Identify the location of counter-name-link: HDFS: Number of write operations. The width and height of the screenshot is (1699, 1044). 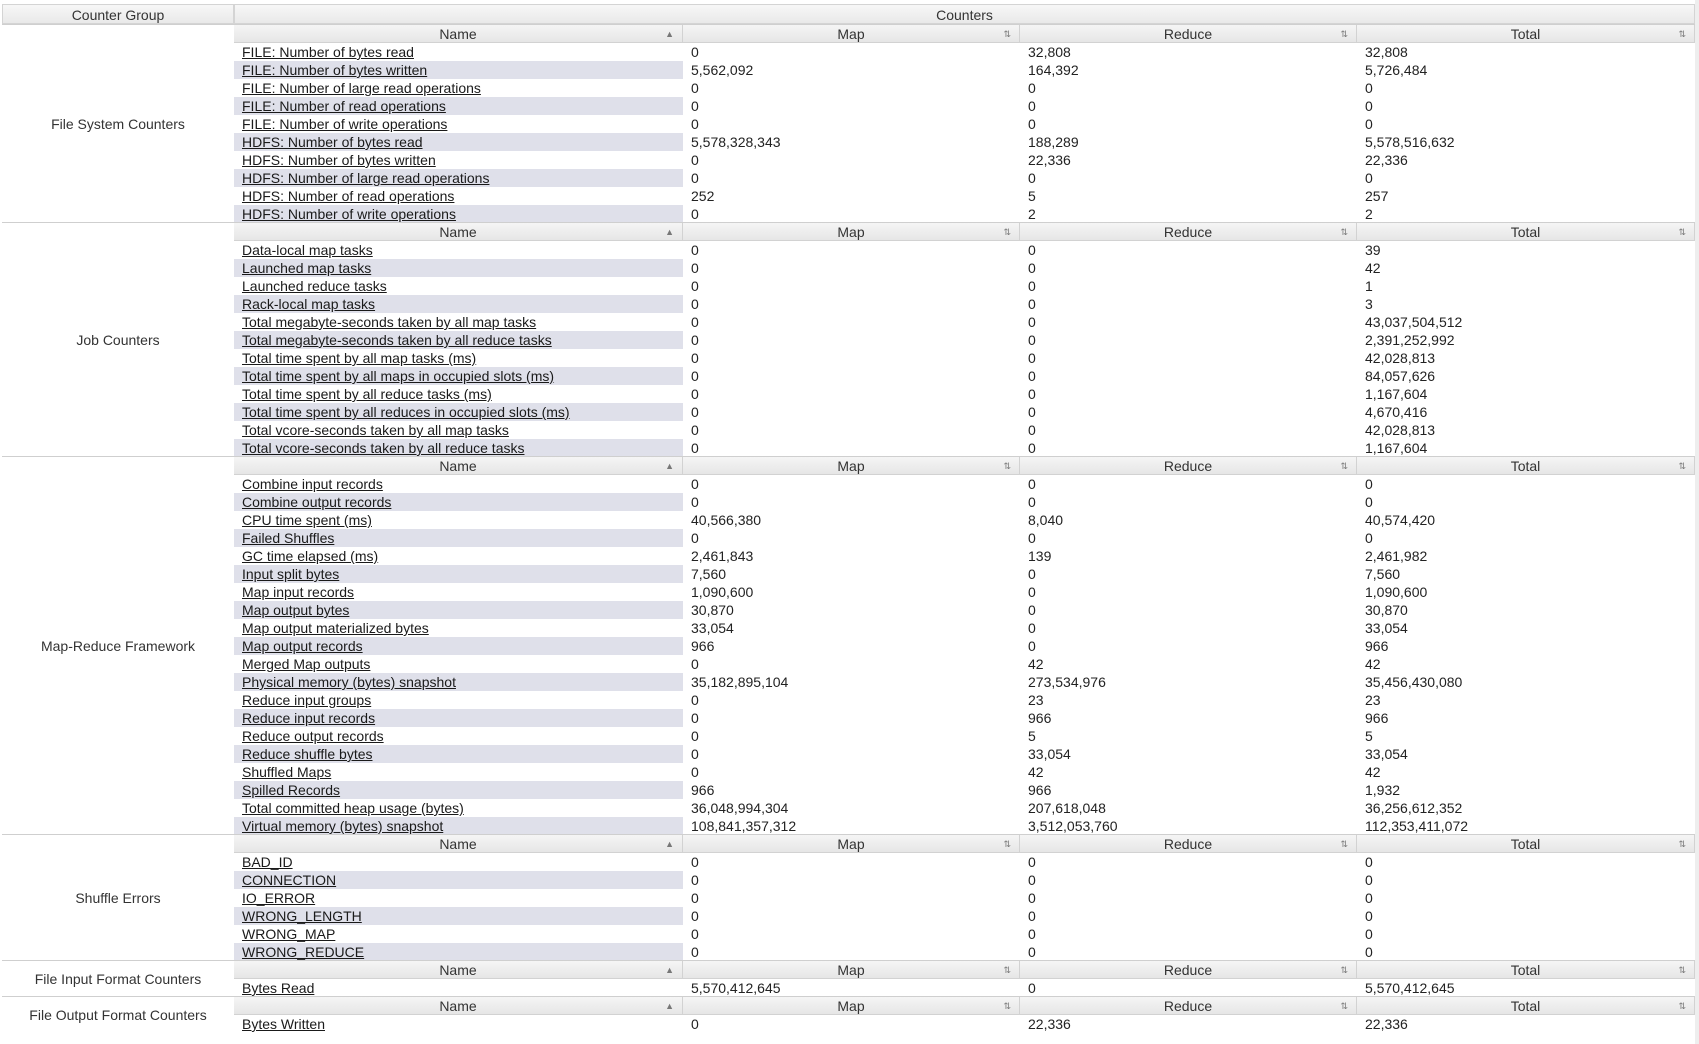
(349, 214).